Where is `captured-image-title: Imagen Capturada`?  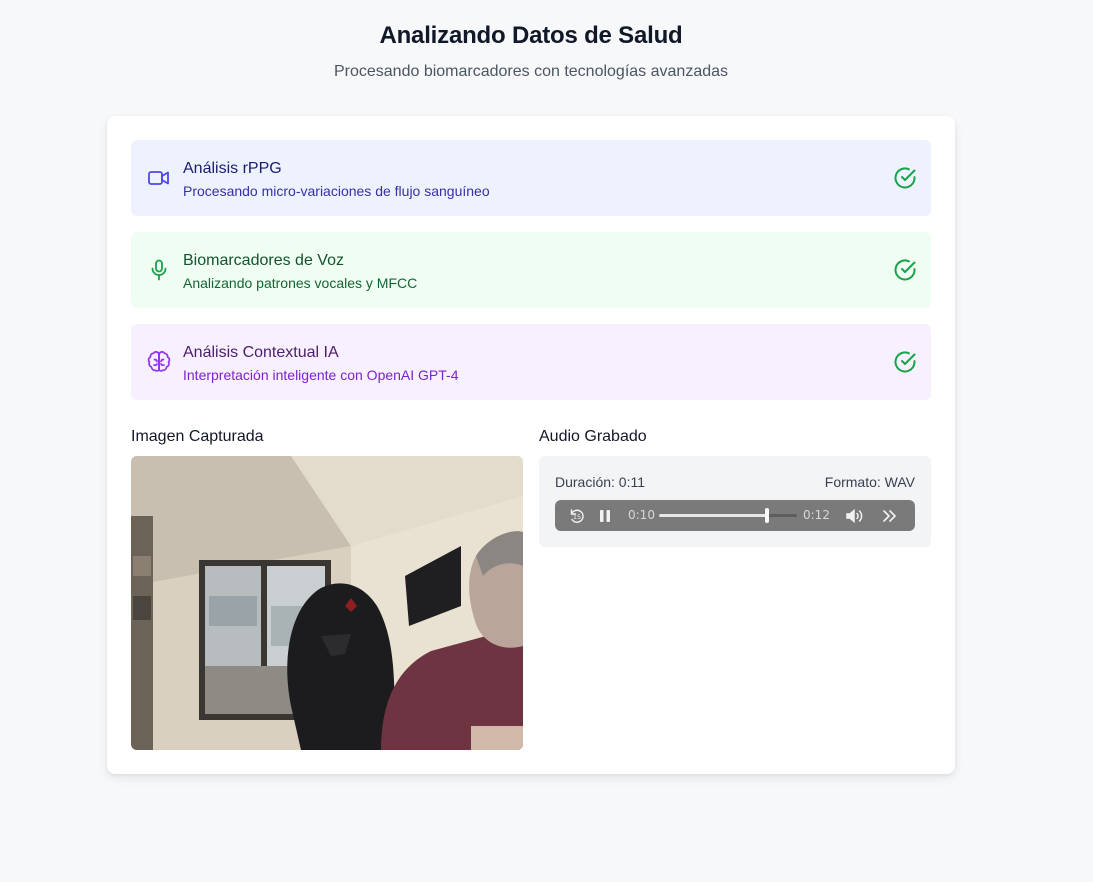
captured-image-title: Imagen Capturada is located at coordinates (197, 436).